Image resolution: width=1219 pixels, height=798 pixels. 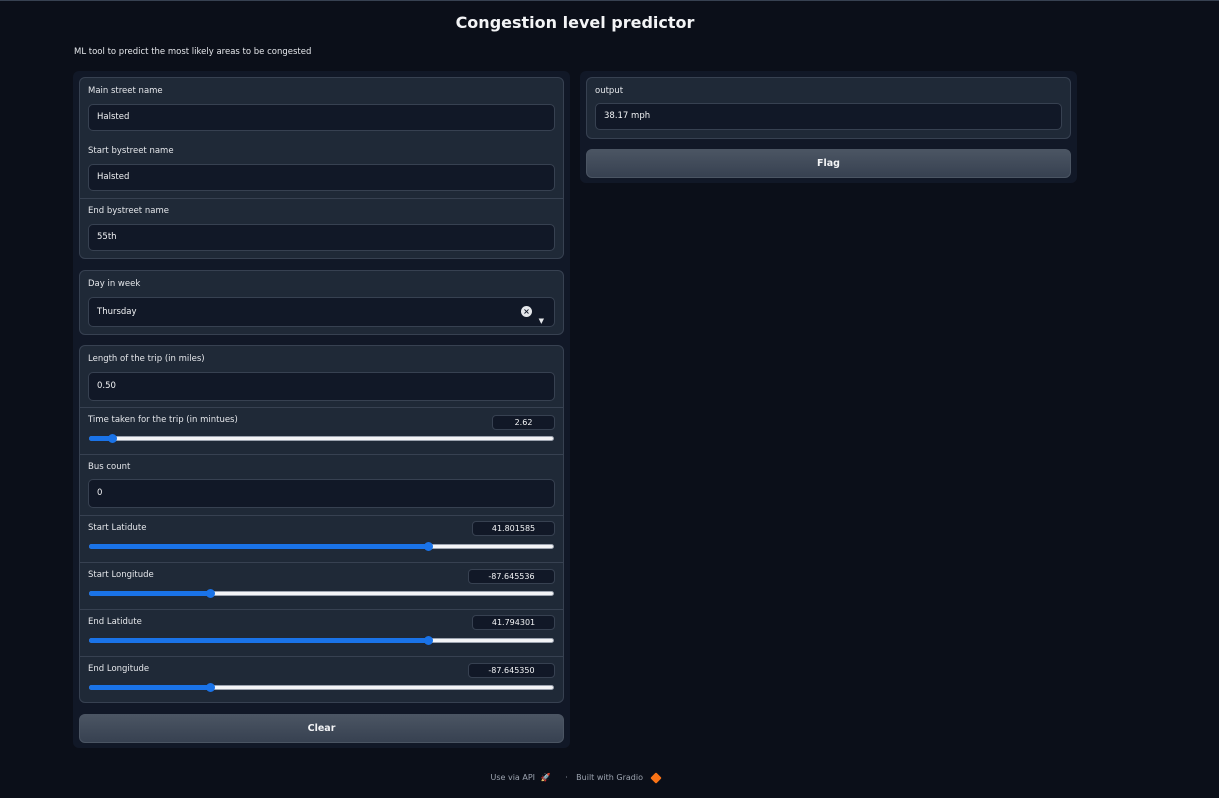 What do you see at coordinates (321, 679) in the screenshot?
I see `end-lon-field: End Longitude -87.645350` at bounding box center [321, 679].